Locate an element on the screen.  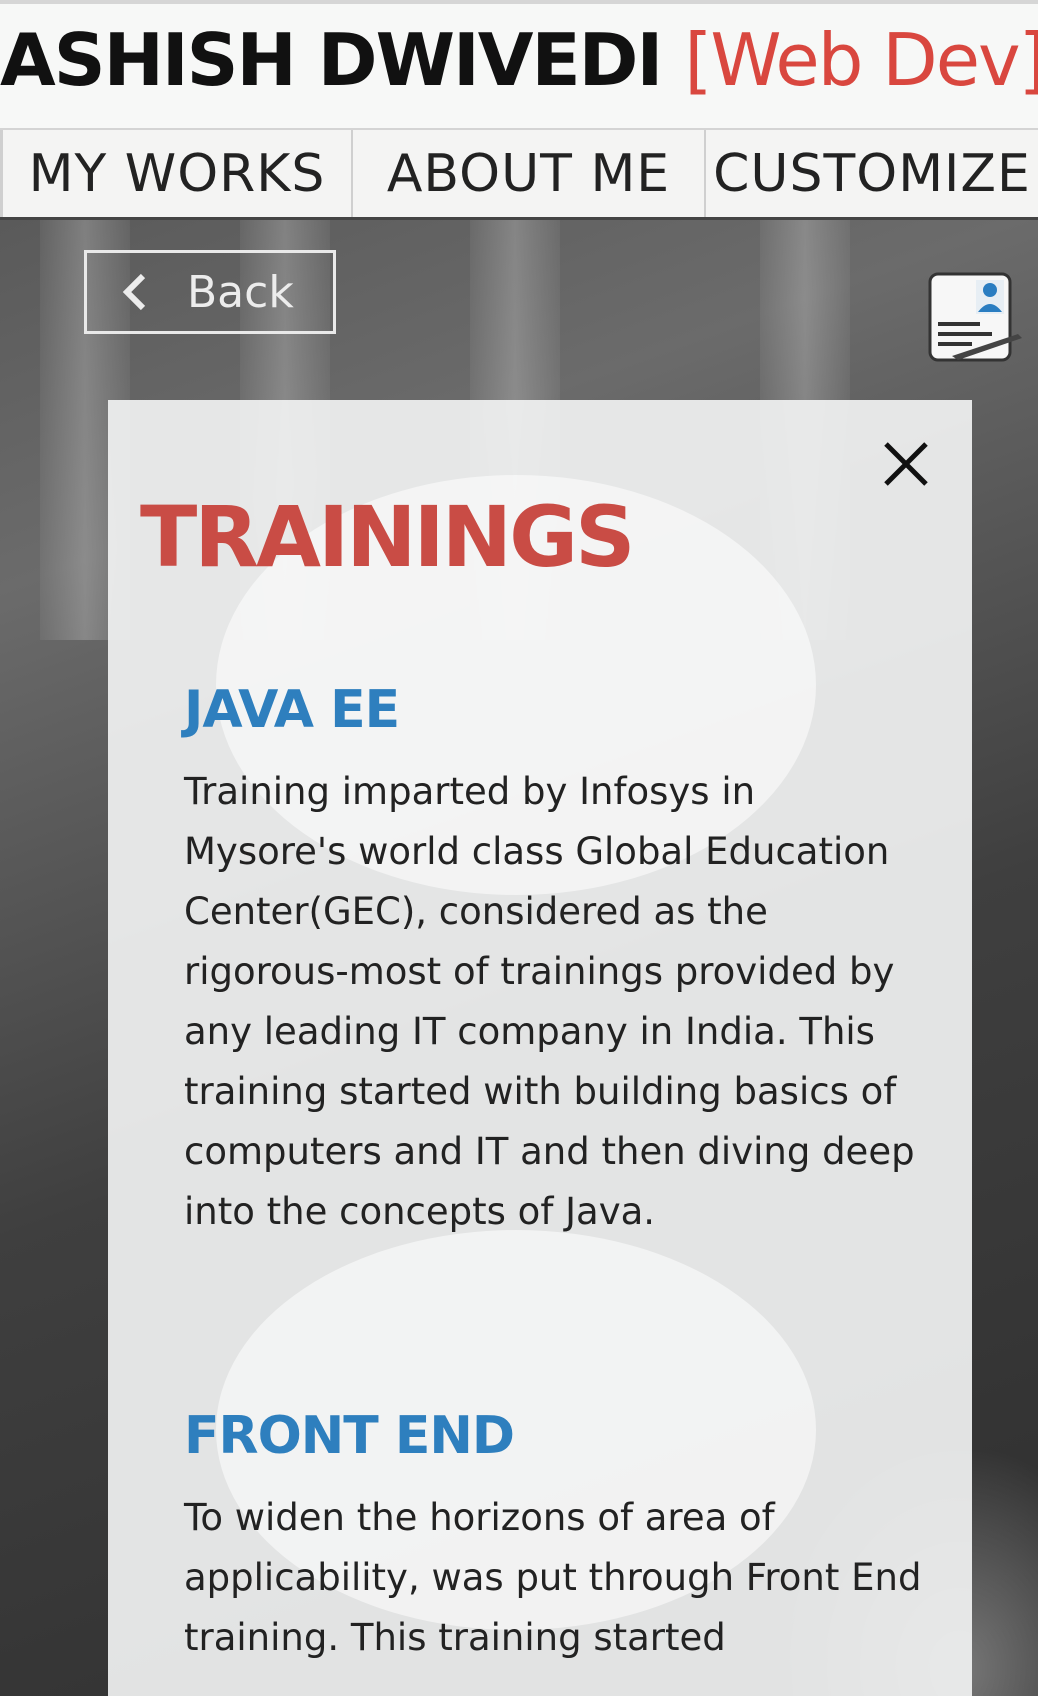
chevron-left-icon is located at coordinates (141, 292).